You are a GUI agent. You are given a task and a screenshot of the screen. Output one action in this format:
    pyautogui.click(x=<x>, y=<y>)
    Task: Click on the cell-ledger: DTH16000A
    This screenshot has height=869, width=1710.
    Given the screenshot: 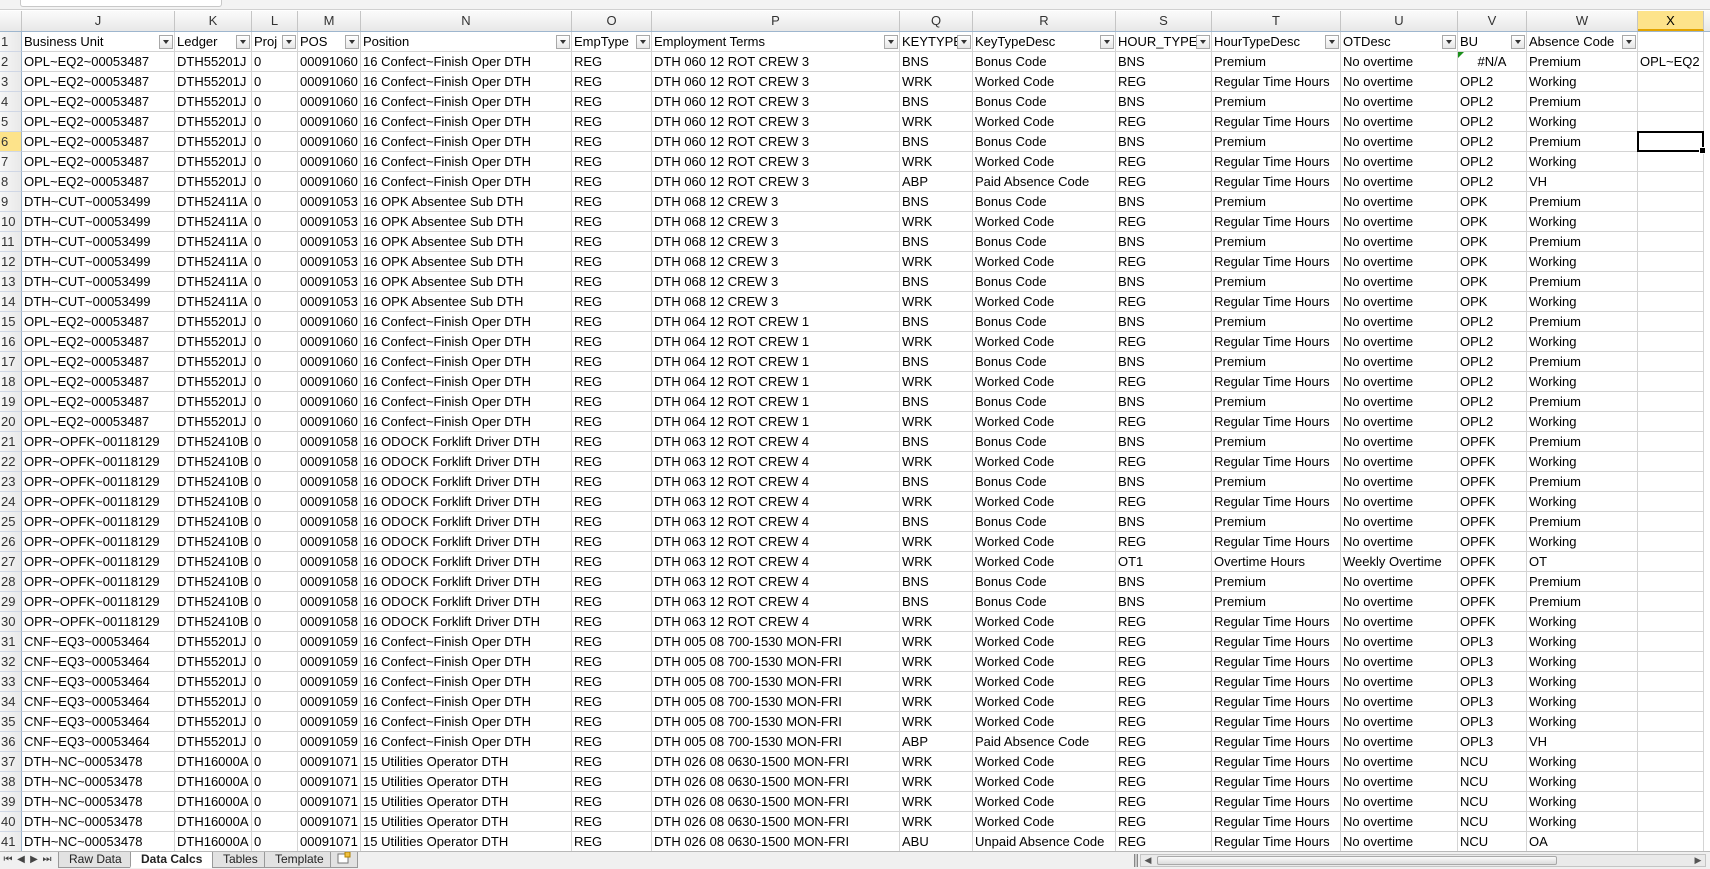 What is the action you would take?
    pyautogui.click(x=213, y=782)
    